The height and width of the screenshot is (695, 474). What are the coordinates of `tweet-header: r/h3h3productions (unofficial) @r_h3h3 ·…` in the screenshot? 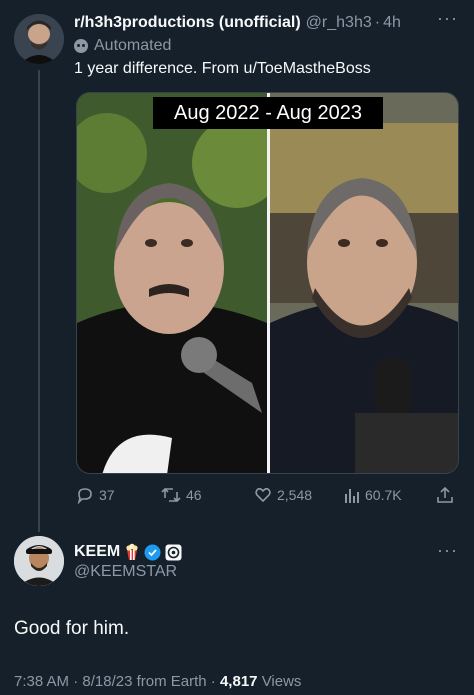 It's located at (269, 21).